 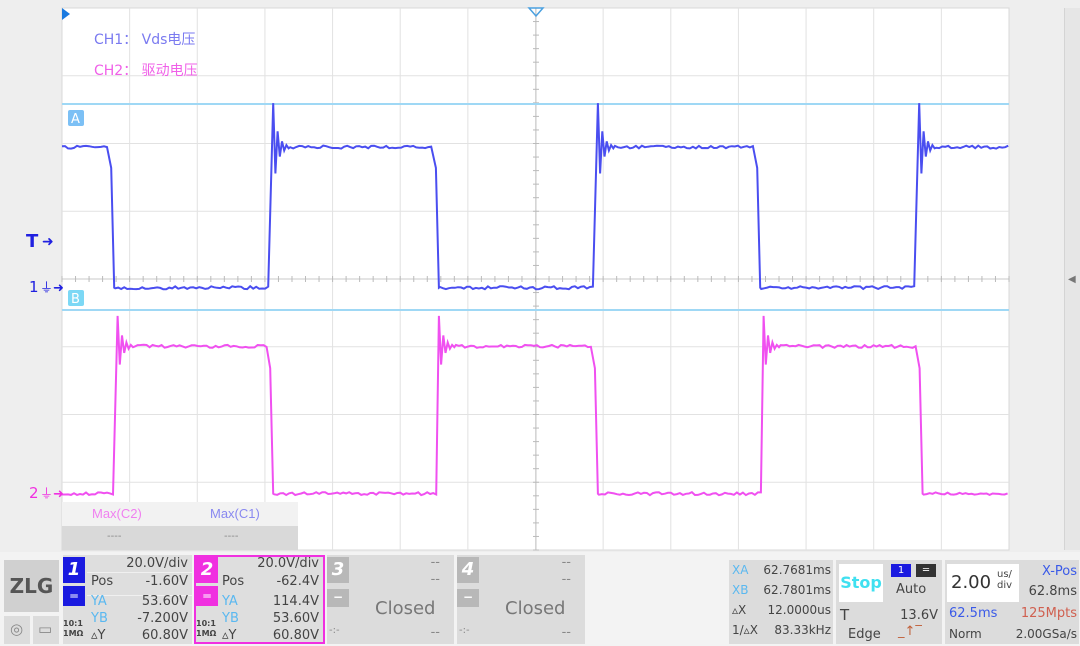 I want to click on ch4-dy: --, so click(x=566, y=632).